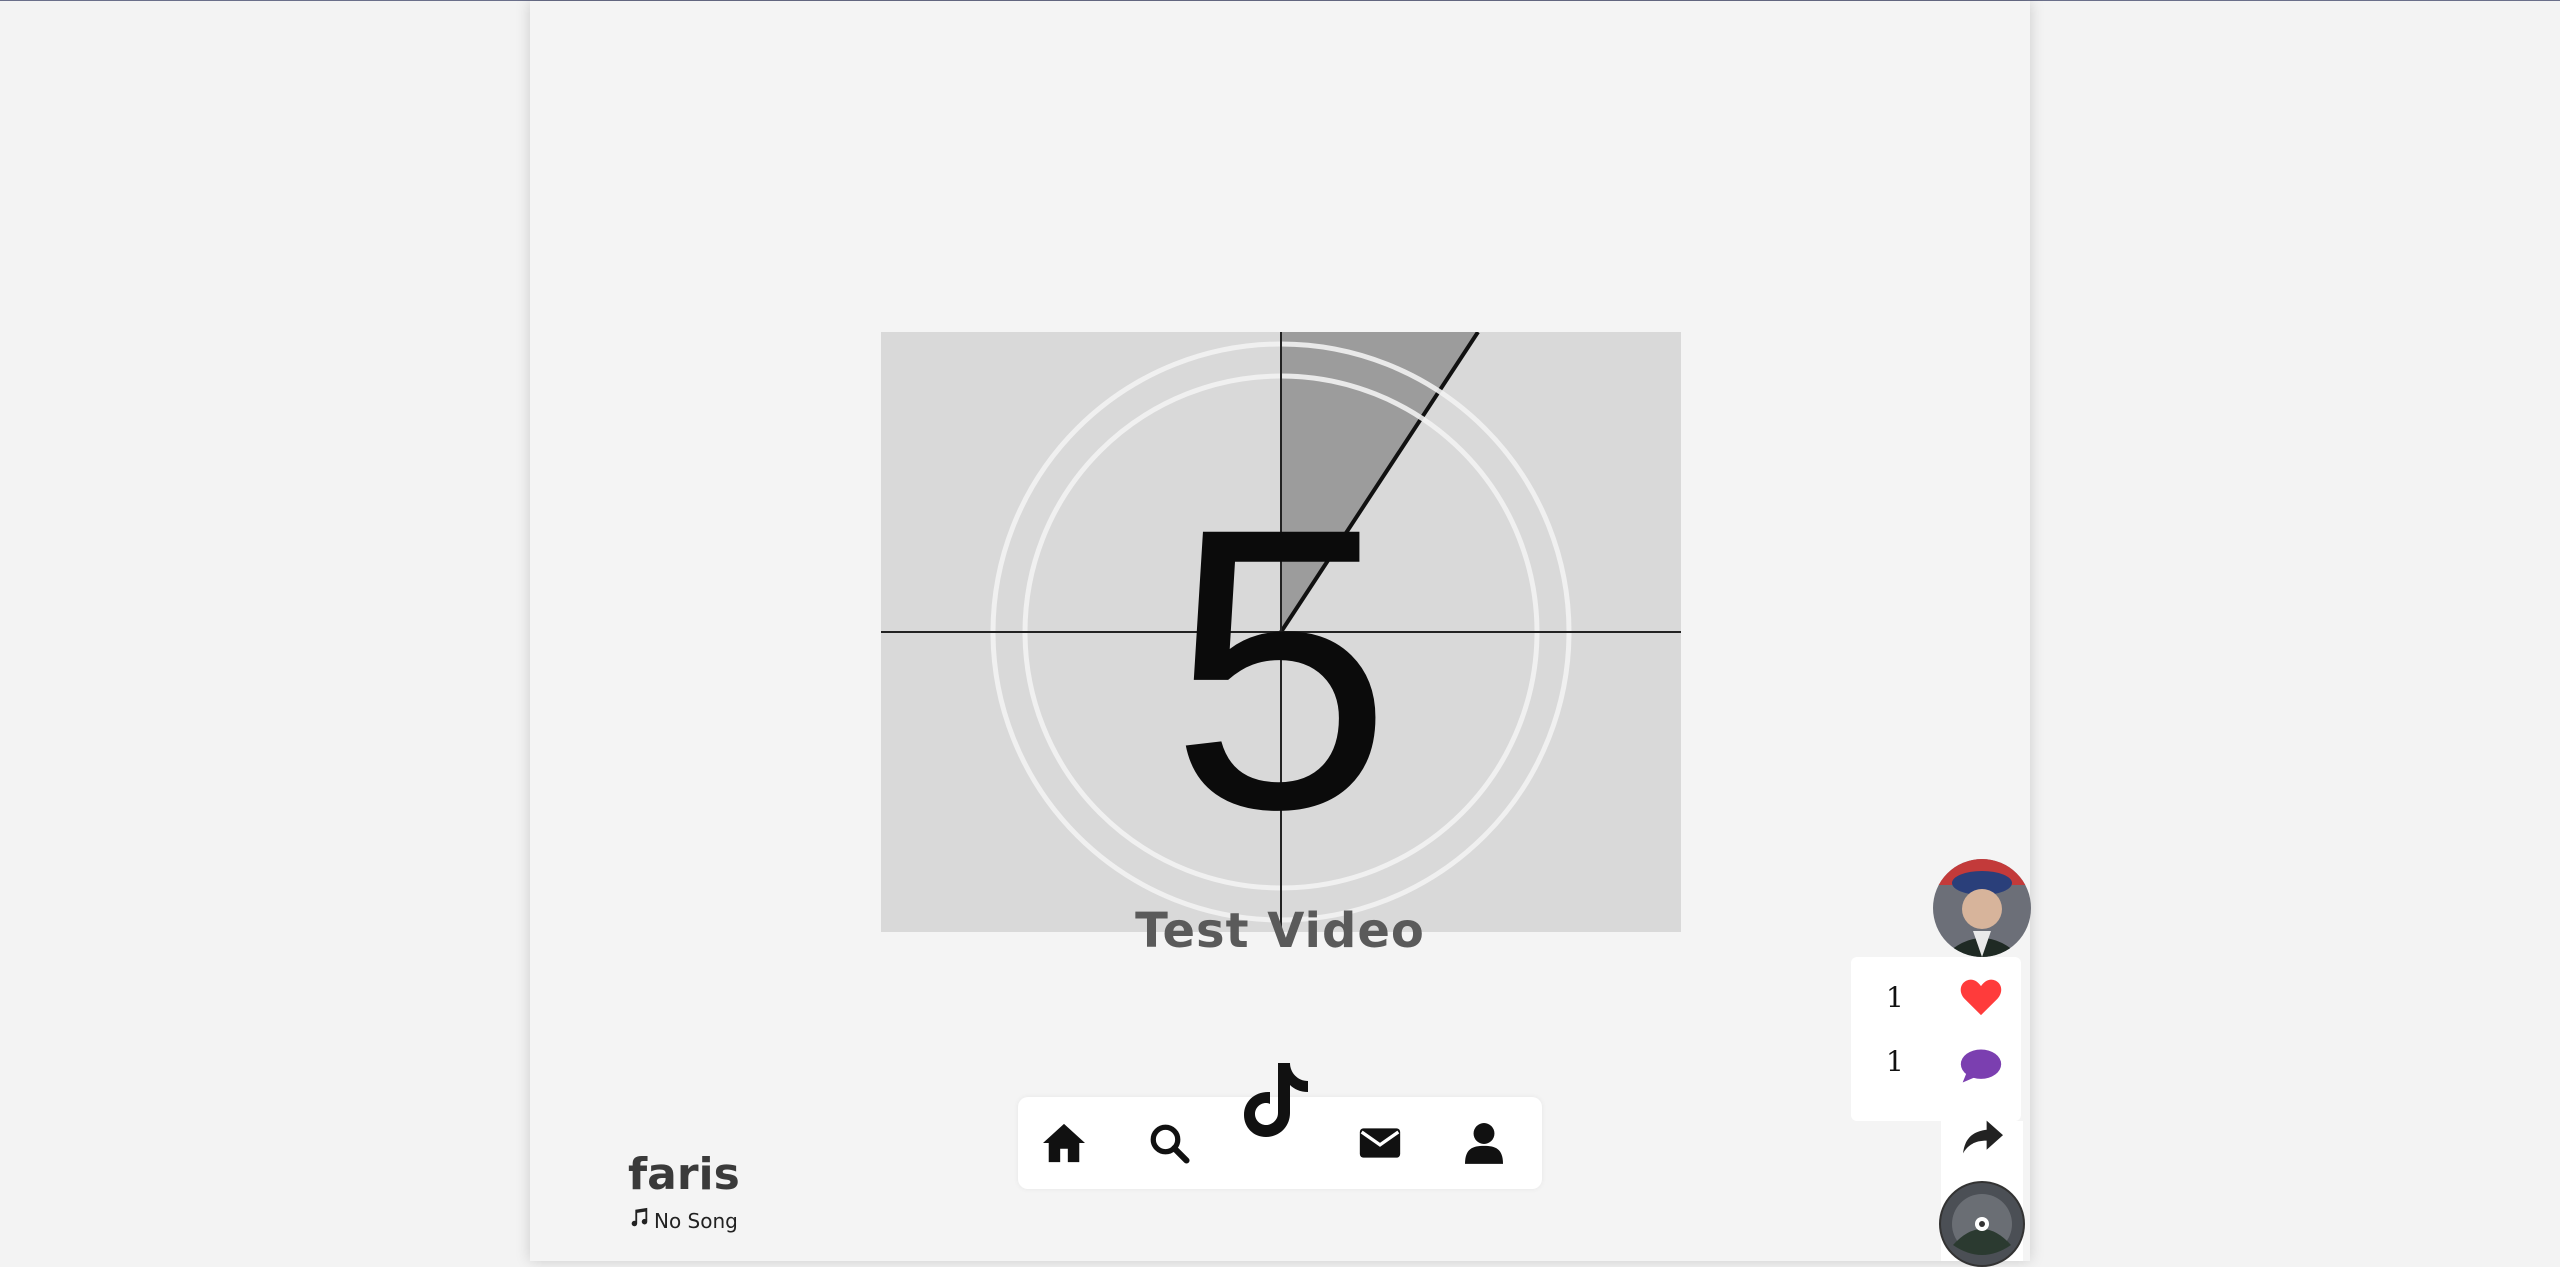  I want to click on video-player: 5, so click(1281, 632).